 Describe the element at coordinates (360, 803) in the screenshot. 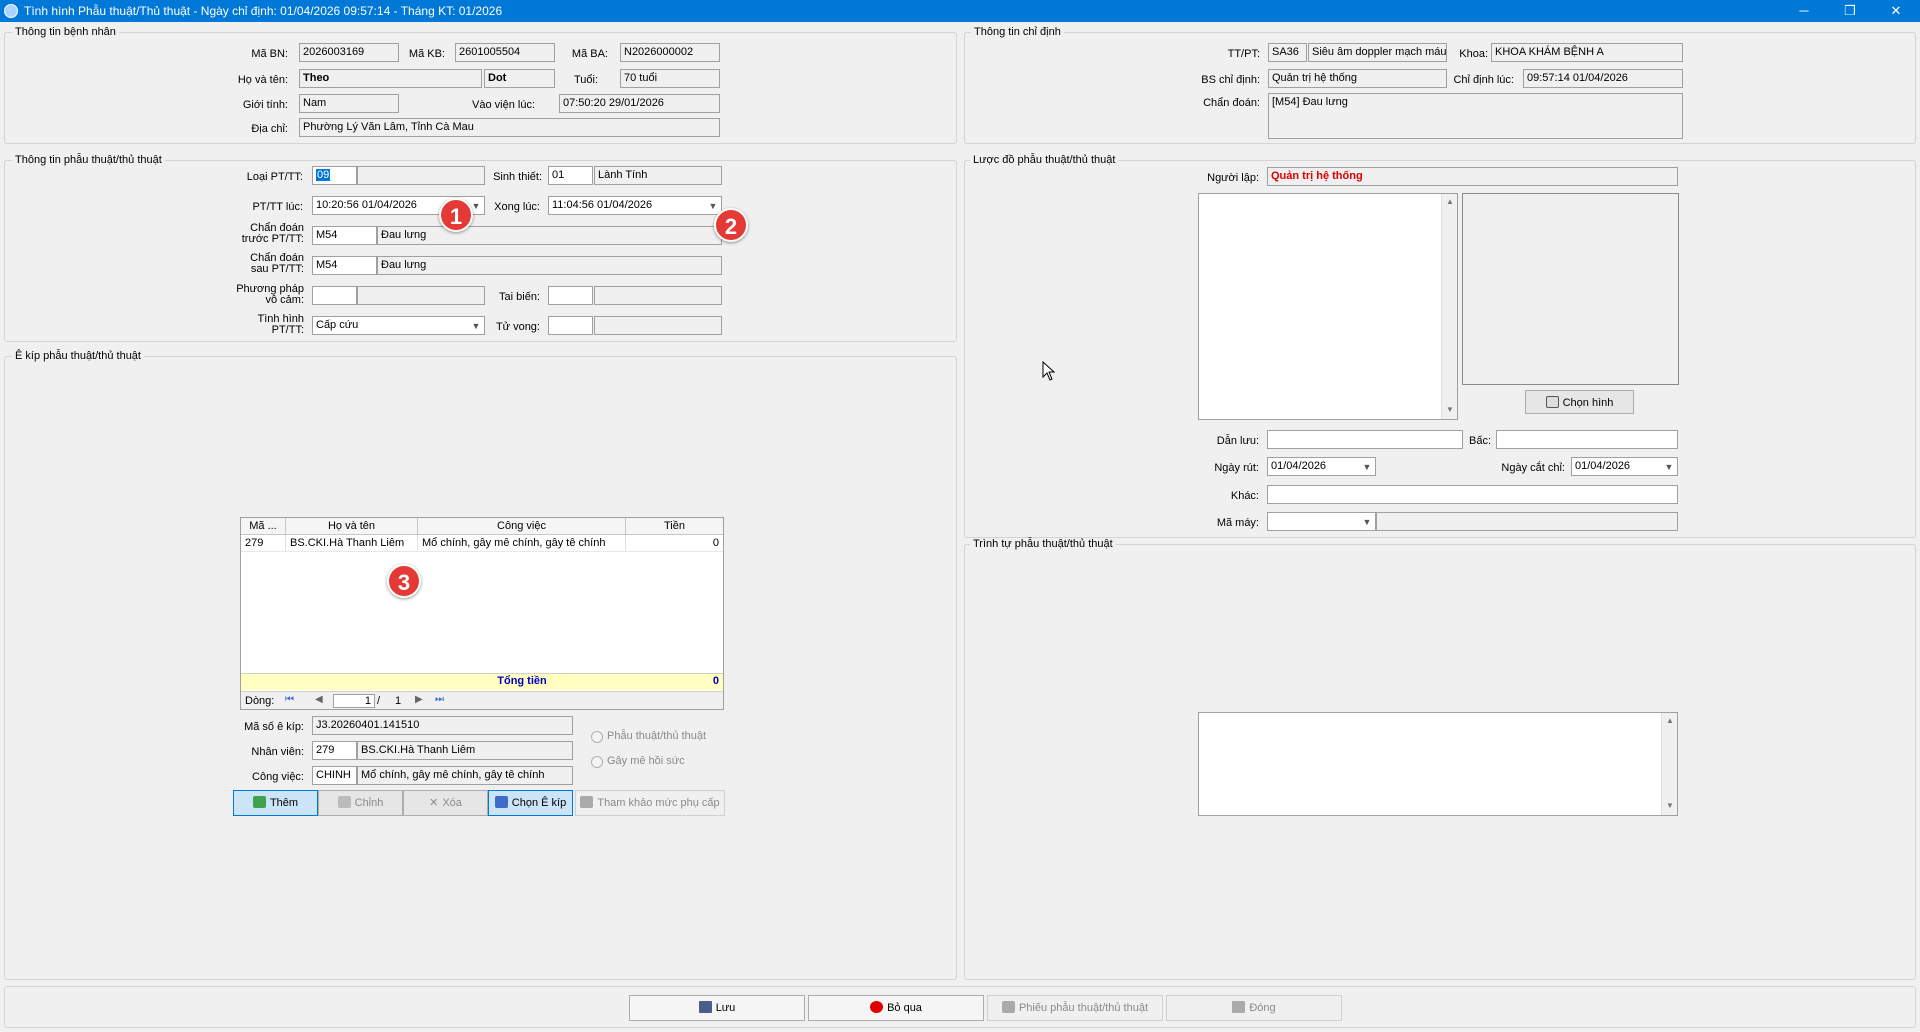

I see `edit-member-button: Chỉnh` at that location.